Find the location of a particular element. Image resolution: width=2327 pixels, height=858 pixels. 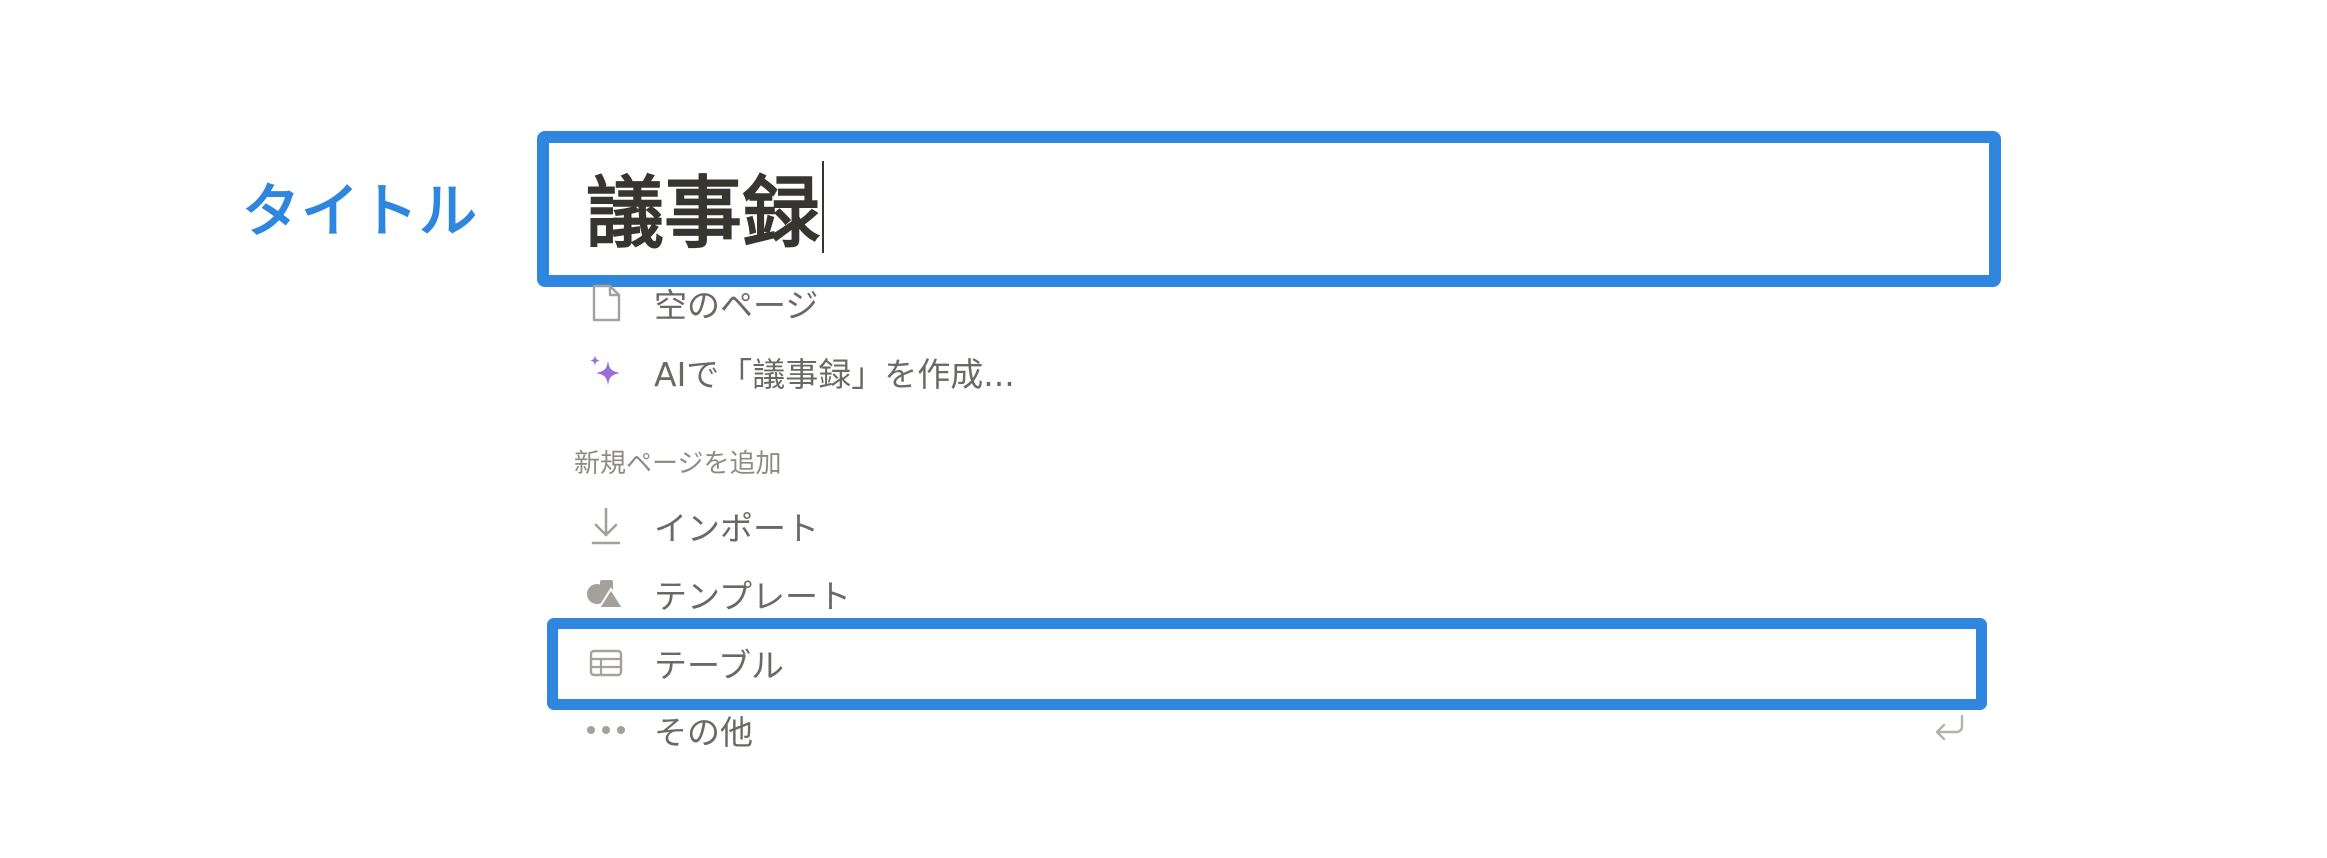

menu-item-label: テンプレート is located at coordinates (753, 596).